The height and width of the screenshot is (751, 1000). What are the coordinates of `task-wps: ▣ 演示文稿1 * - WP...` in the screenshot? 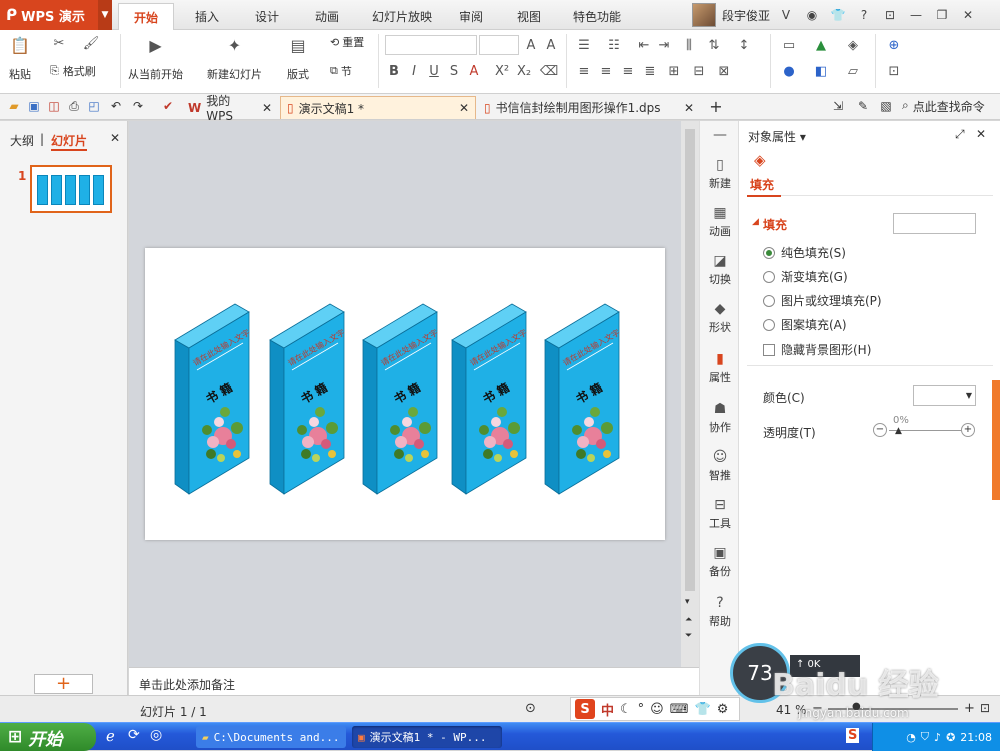 It's located at (427, 737).